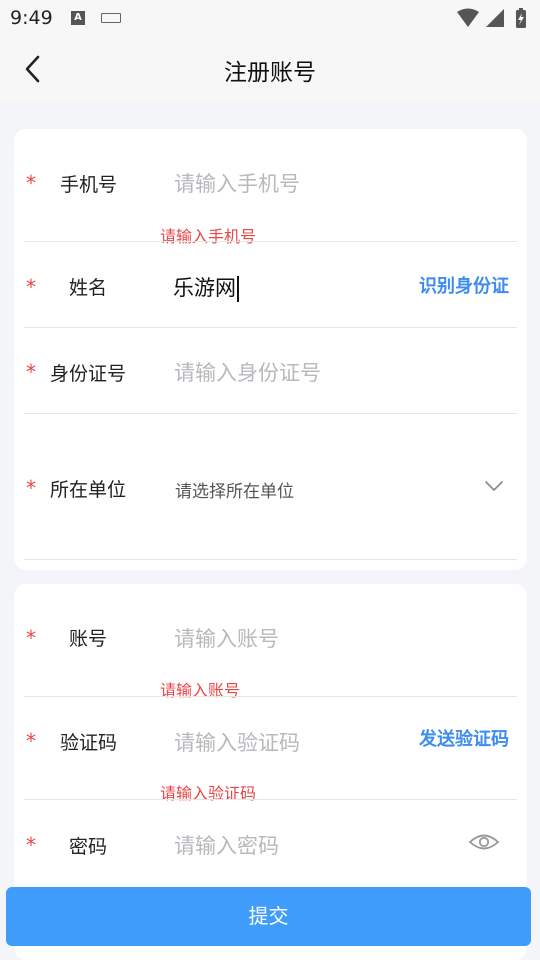 The height and width of the screenshot is (960, 540). Describe the element at coordinates (237, 742) in the screenshot. I see `code-input: 请输入验证码` at that location.